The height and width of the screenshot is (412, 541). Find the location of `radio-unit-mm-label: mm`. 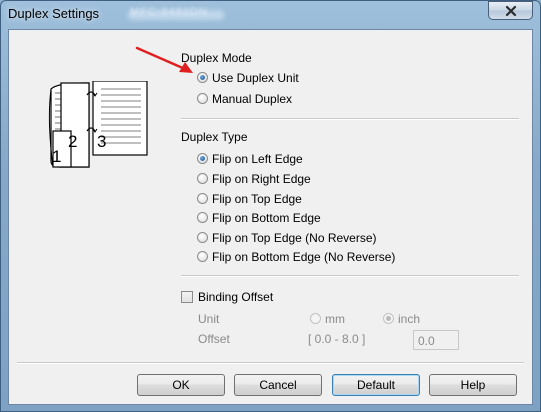

radio-unit-mm-label: mm is located at coordinates (335, 319).